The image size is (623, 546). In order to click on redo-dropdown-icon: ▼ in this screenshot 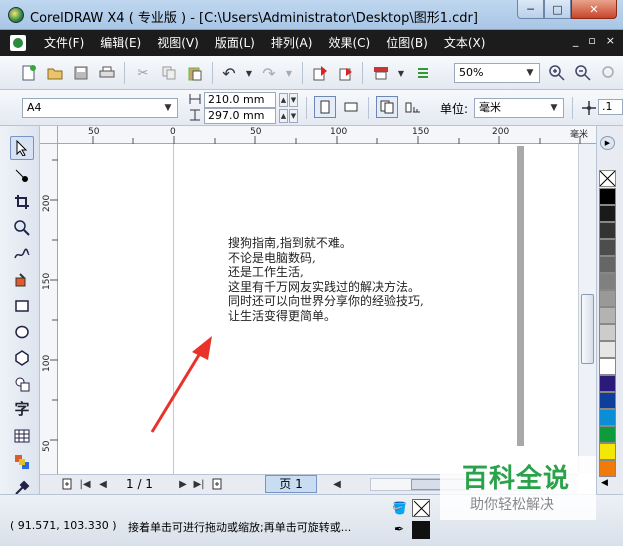, I will do `click(289, 73)`.